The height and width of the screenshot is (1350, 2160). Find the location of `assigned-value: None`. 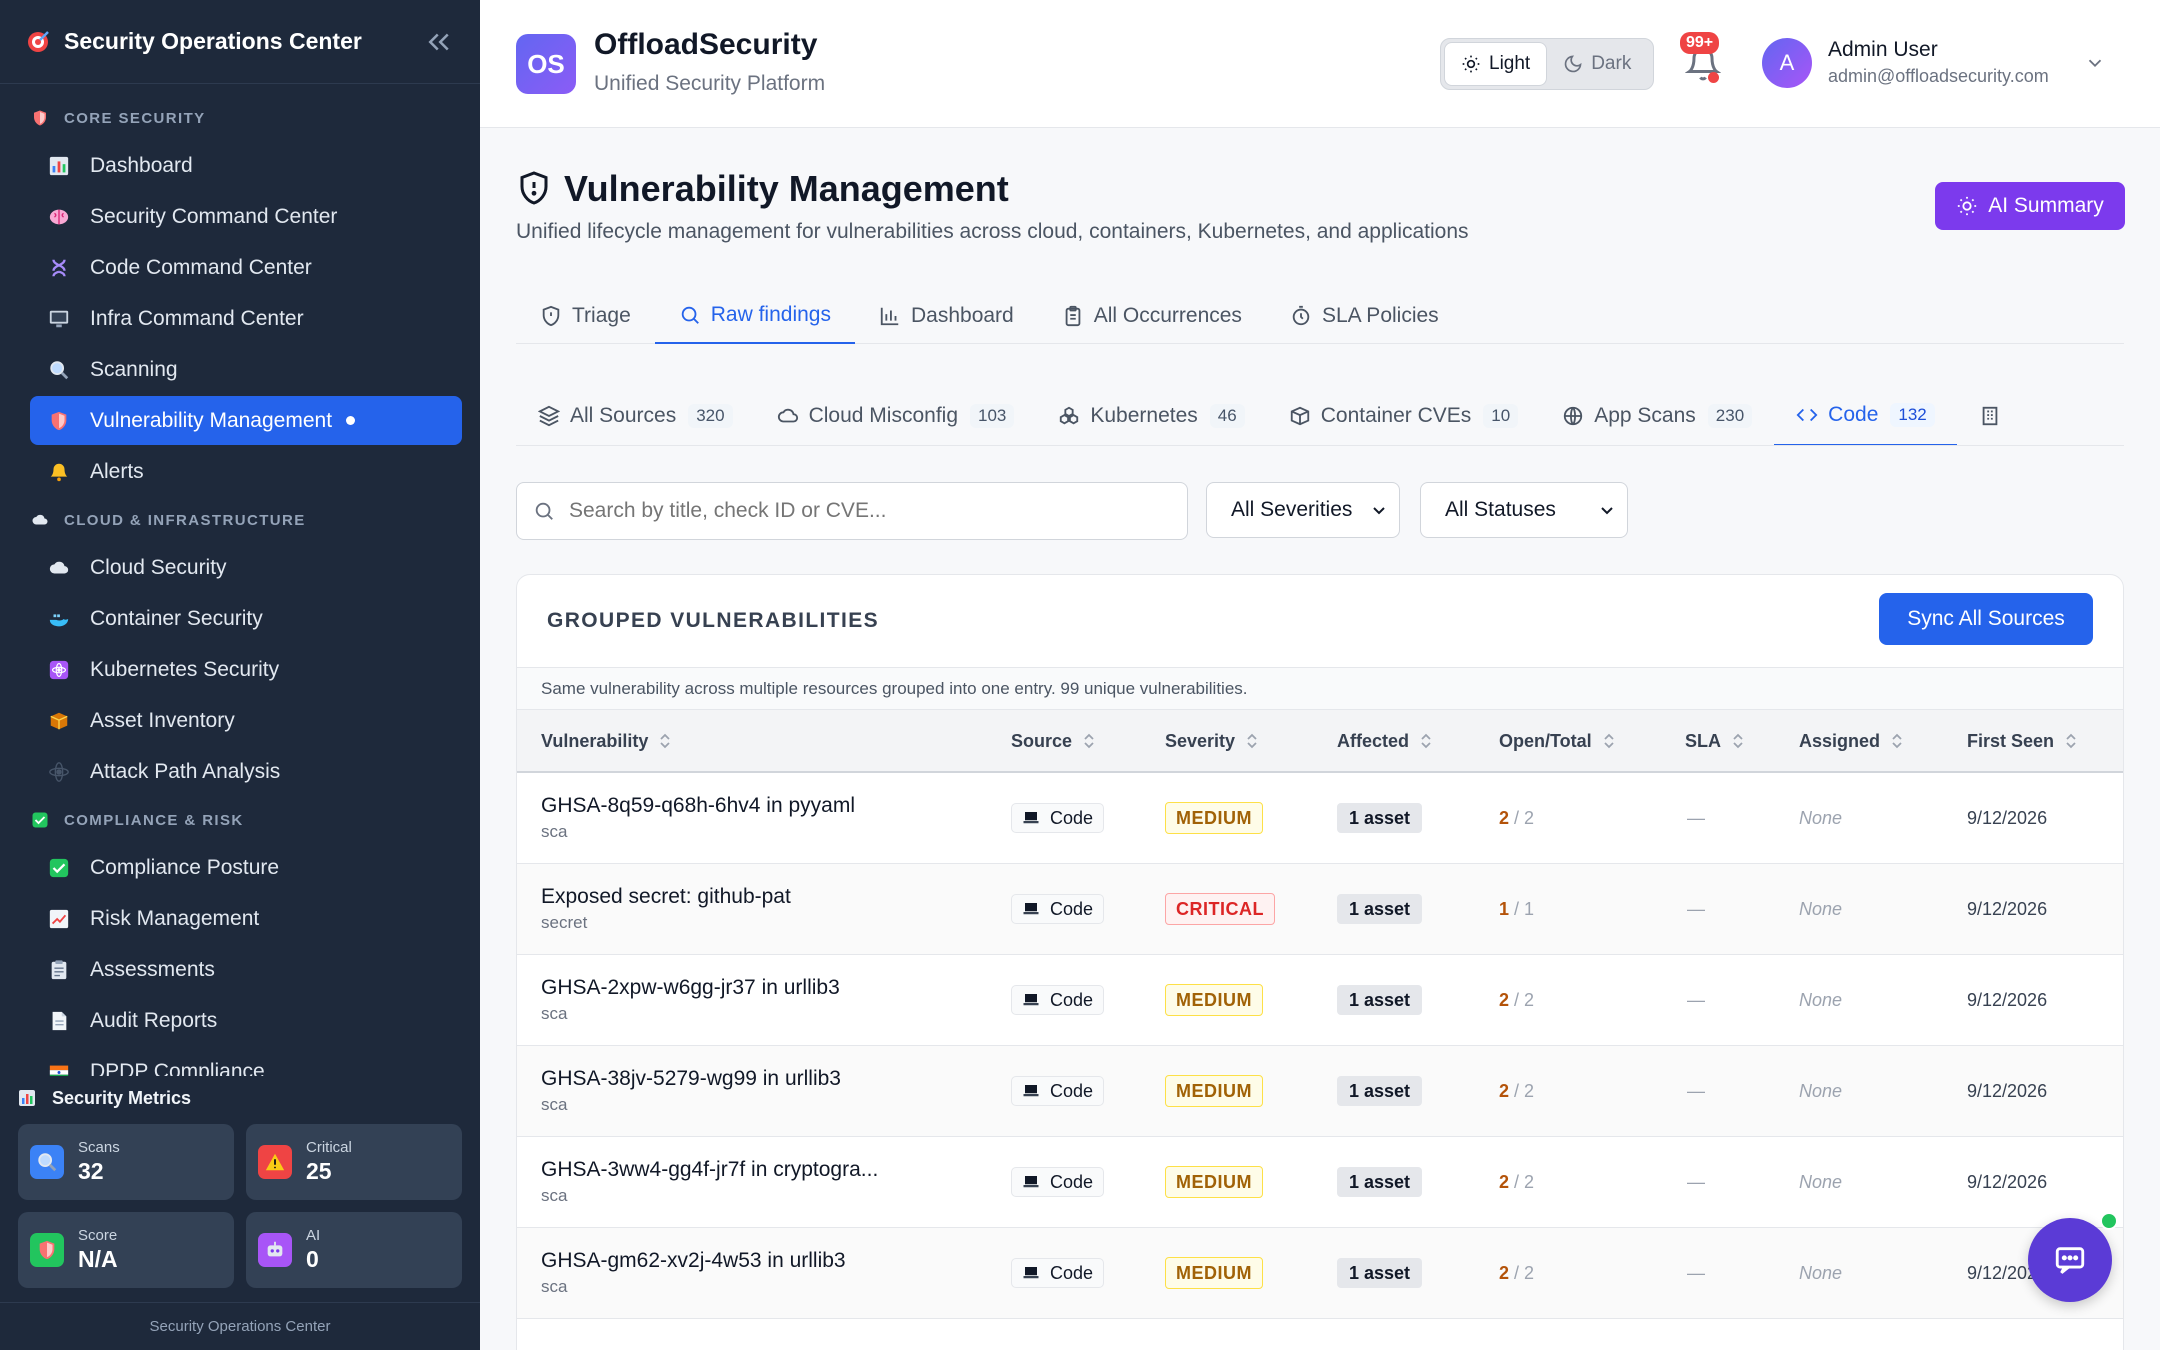

assigned-value: None is located at coordinates (1821, 1181).